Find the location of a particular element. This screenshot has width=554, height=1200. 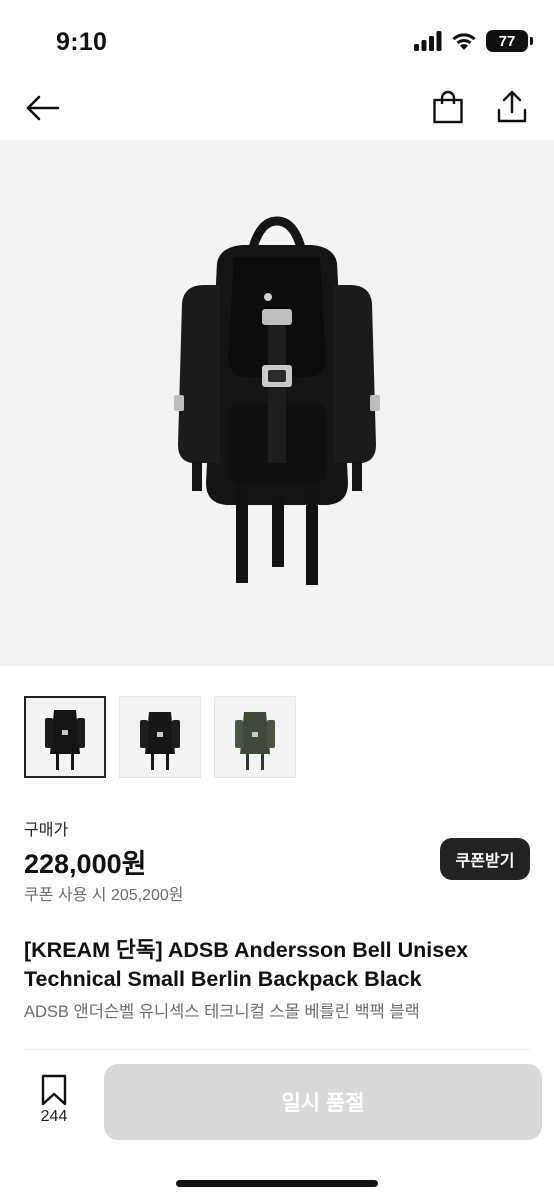

back-button is located at coordinates (42, 108).